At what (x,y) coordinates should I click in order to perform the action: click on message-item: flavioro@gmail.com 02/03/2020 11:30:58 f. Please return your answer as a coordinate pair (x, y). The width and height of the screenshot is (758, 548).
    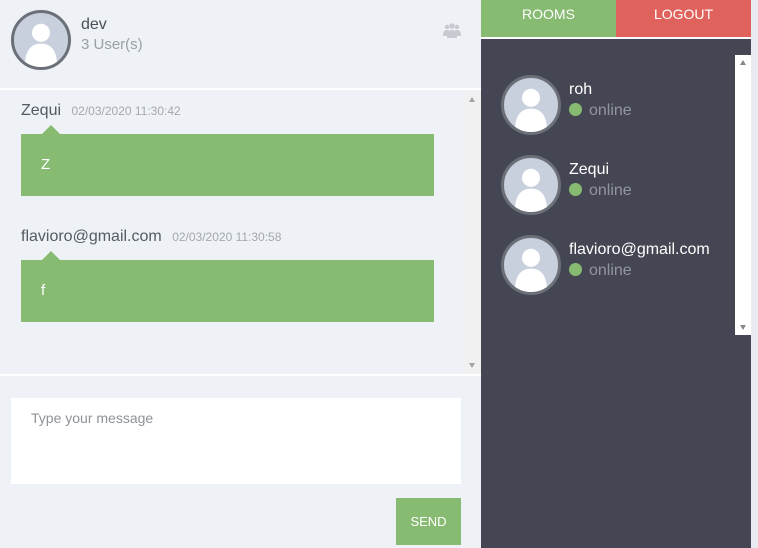
    Looking at the image, I should click on (227, 274).